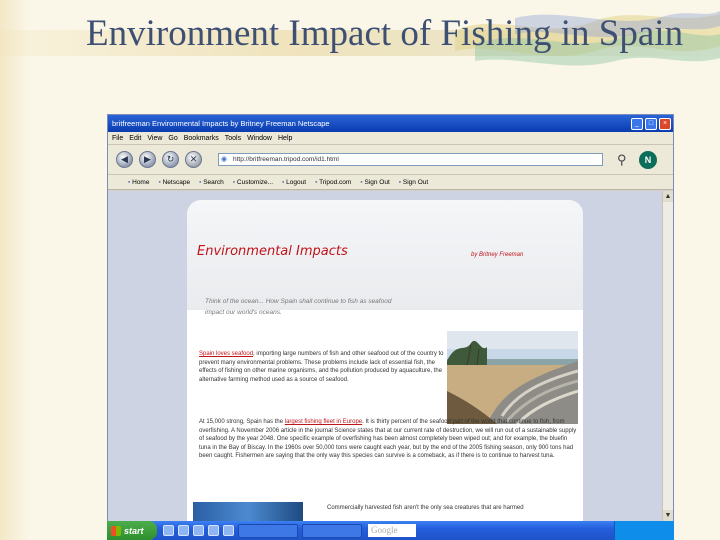 The image size is (720, 540). What do you see at coordinates (333, 182) in the screenshot?
I see `bookmark-tripod: Tripod.com` at bounding box center [333, 182].